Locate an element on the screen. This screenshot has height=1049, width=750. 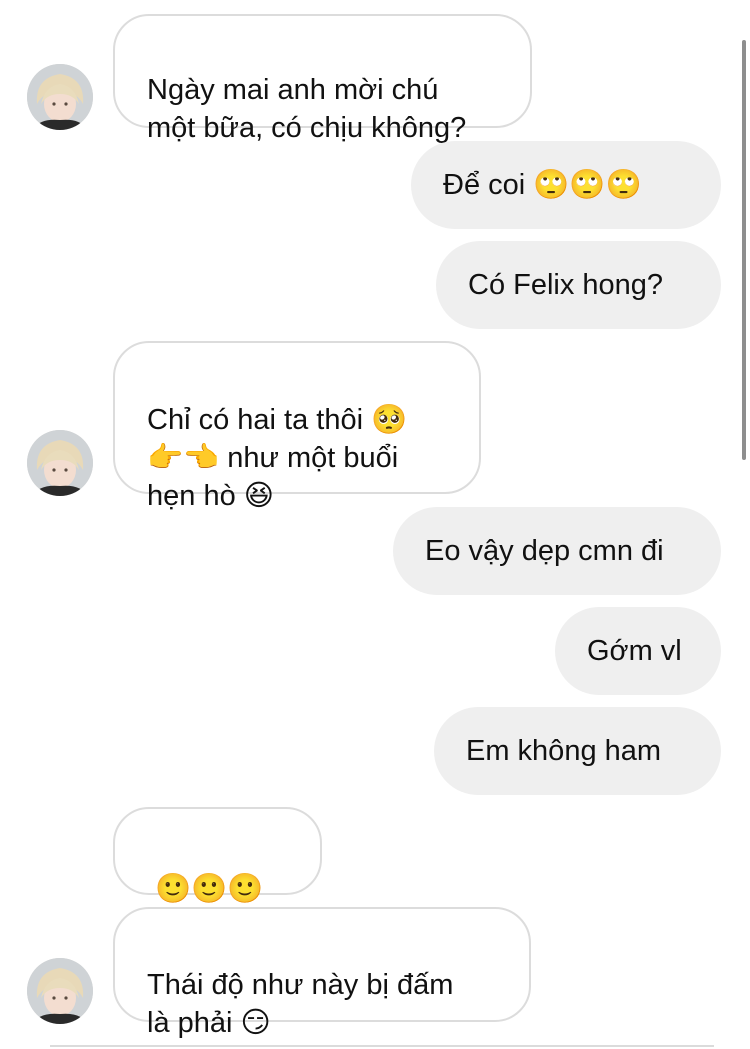
message-bubble: Để coi 🙄🙄🙄 is located at coordinates (566, 185).